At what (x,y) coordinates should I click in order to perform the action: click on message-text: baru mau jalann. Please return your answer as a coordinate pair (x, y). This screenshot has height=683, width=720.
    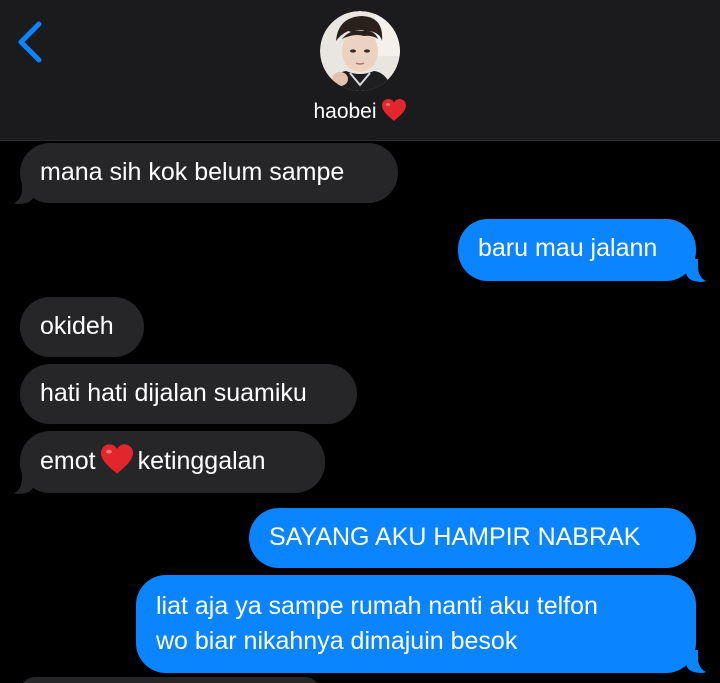
    Looking at the image, I should click on (568, 248).